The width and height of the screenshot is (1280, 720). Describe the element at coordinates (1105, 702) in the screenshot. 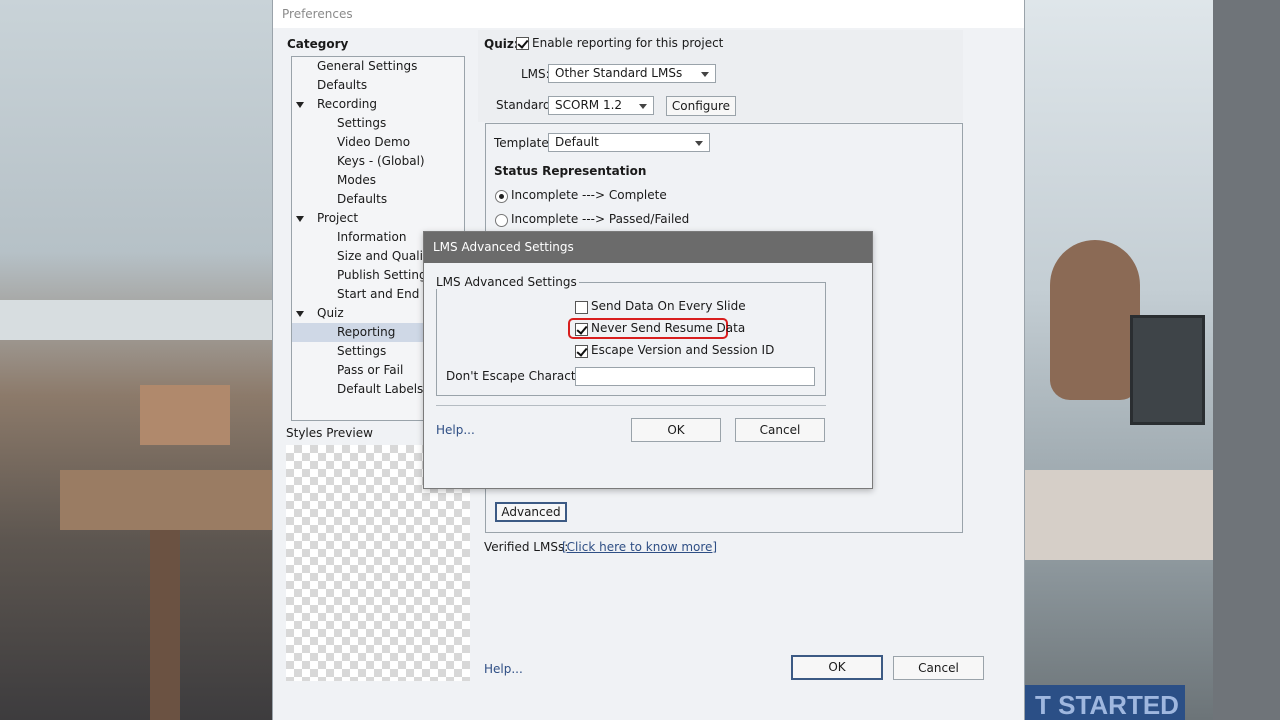

I see `background-banner: T STARTED` at that location.